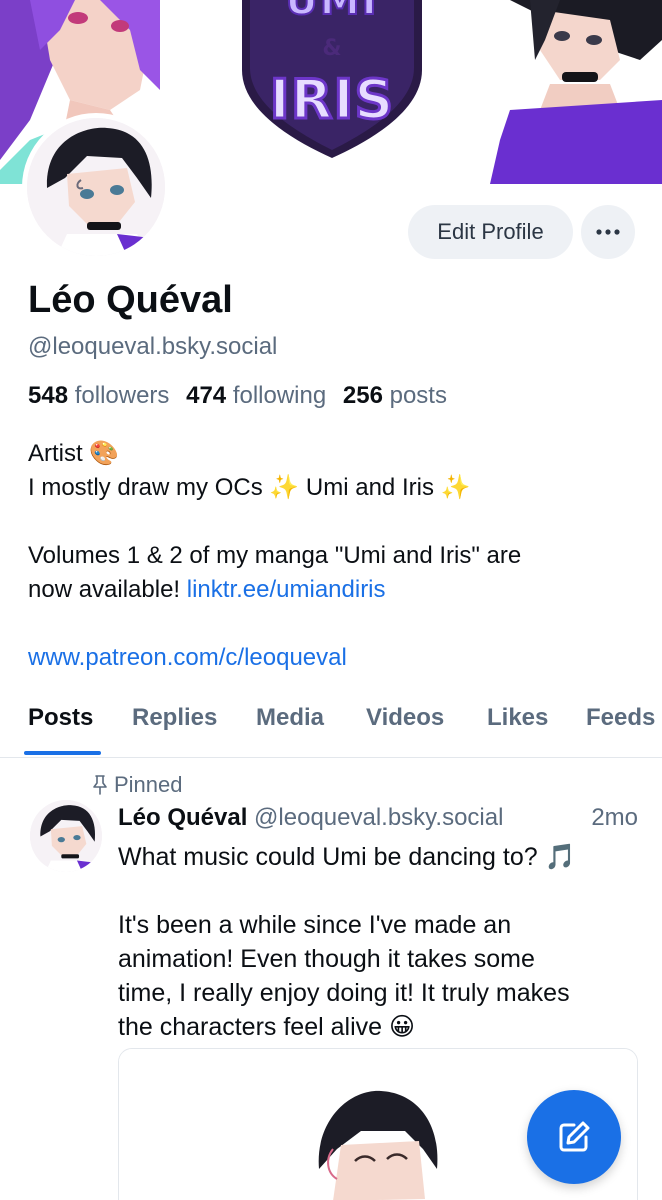 This screenshot has height=1200, width=662. I want to click on active-tab-indicator, so click(62, 753).